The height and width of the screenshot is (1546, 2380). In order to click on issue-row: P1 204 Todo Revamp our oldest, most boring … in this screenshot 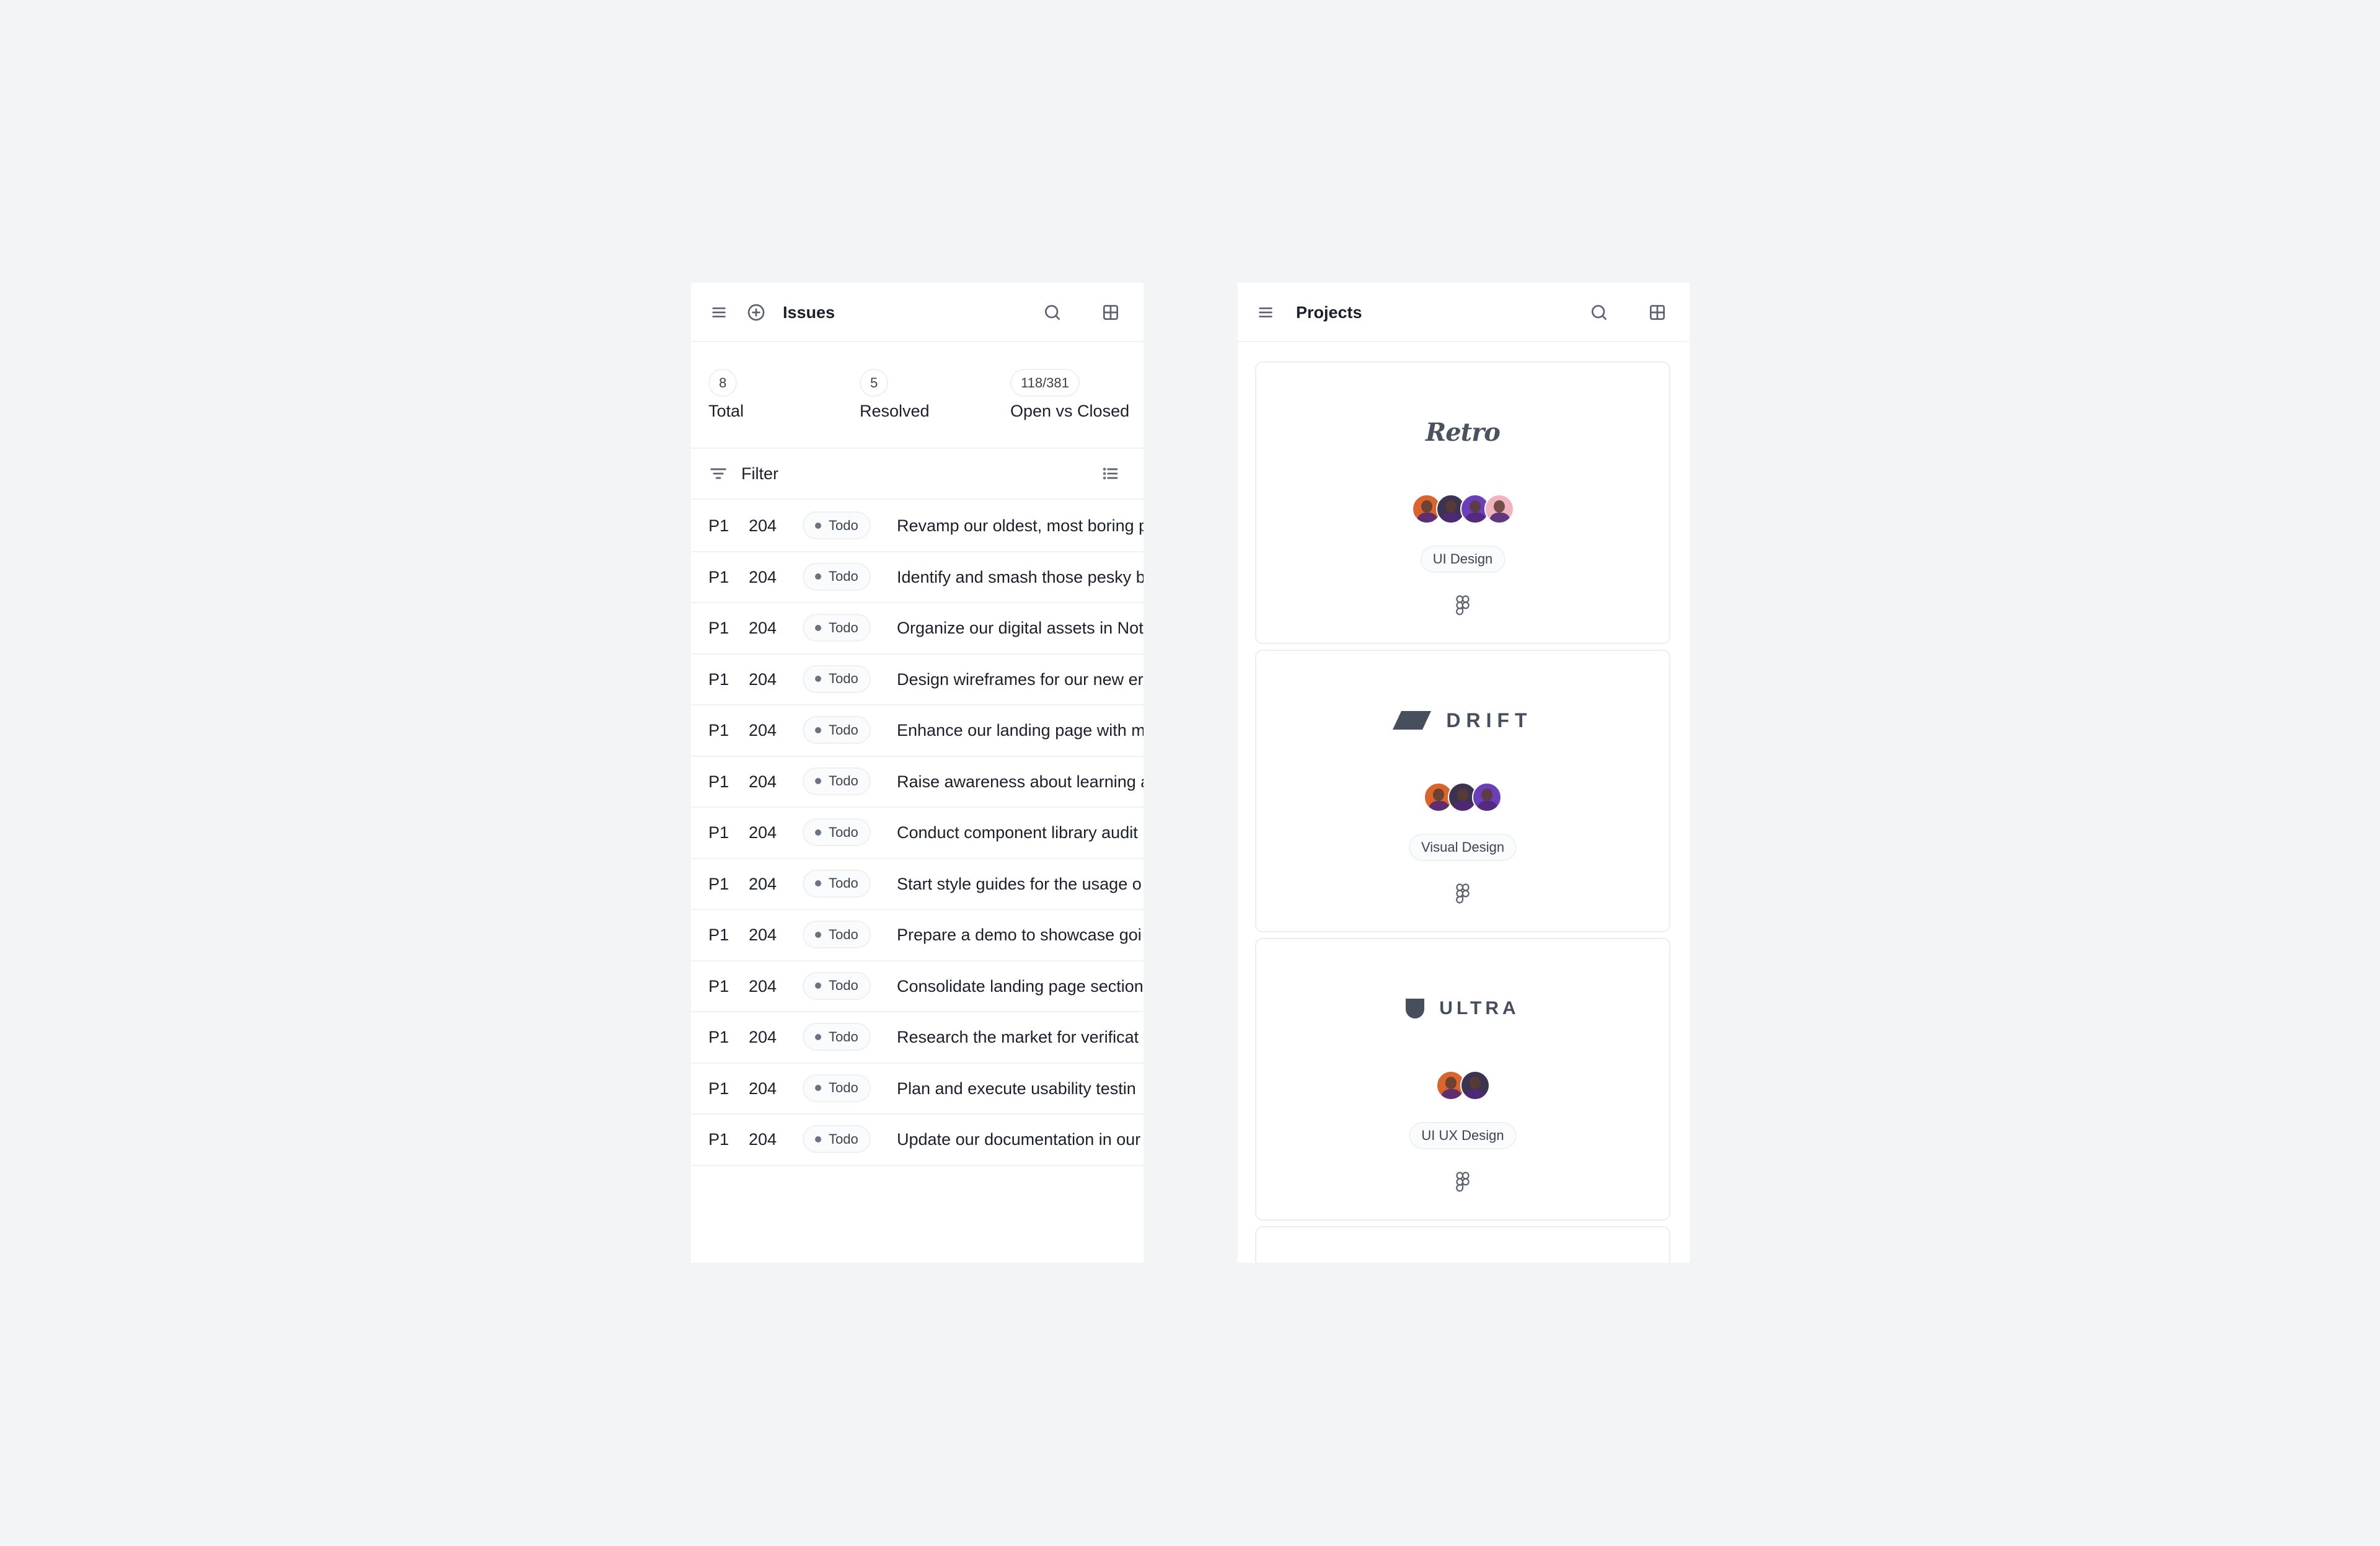, I will do `click(917, 526)`.